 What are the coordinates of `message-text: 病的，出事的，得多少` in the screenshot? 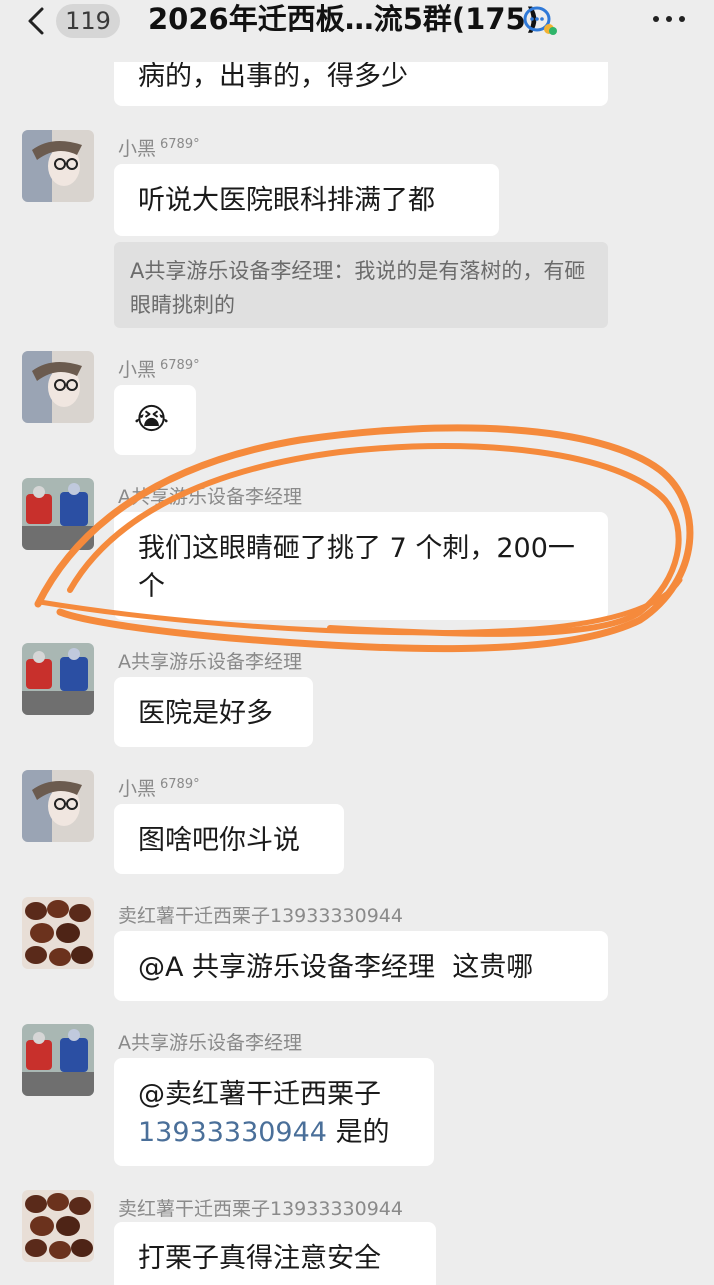 It's located at (273, 76).